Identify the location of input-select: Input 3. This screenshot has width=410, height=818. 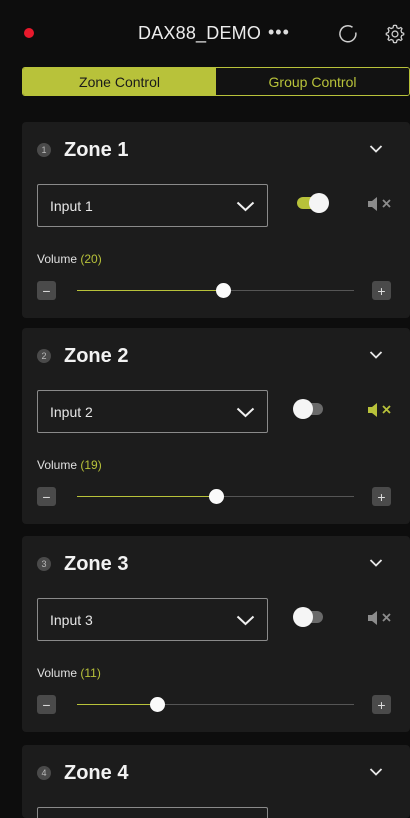
(152, 619).